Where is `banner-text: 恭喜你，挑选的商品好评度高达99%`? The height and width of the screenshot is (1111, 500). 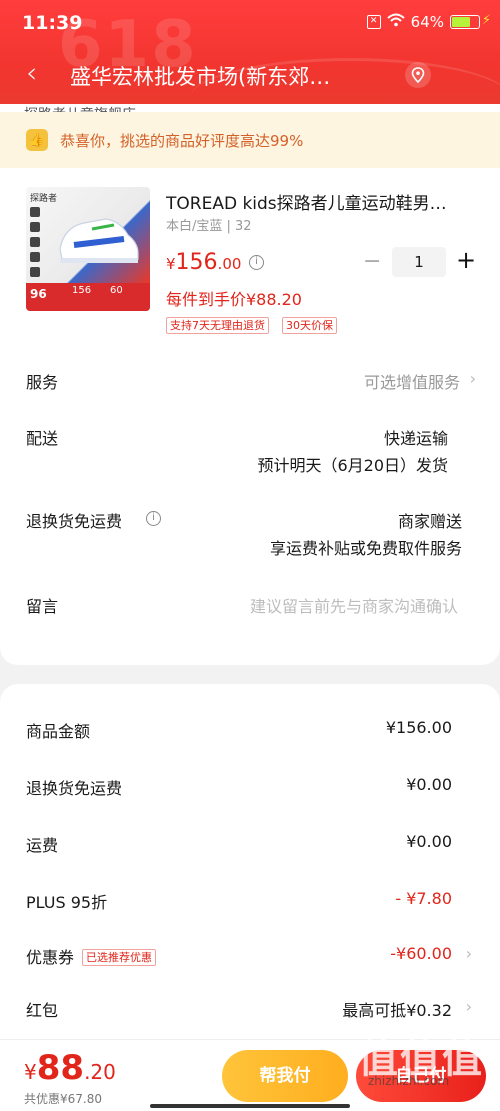
banner-text: 恭喜你，挑选的商品好评度高达99% is located at coordinates (182, 140).